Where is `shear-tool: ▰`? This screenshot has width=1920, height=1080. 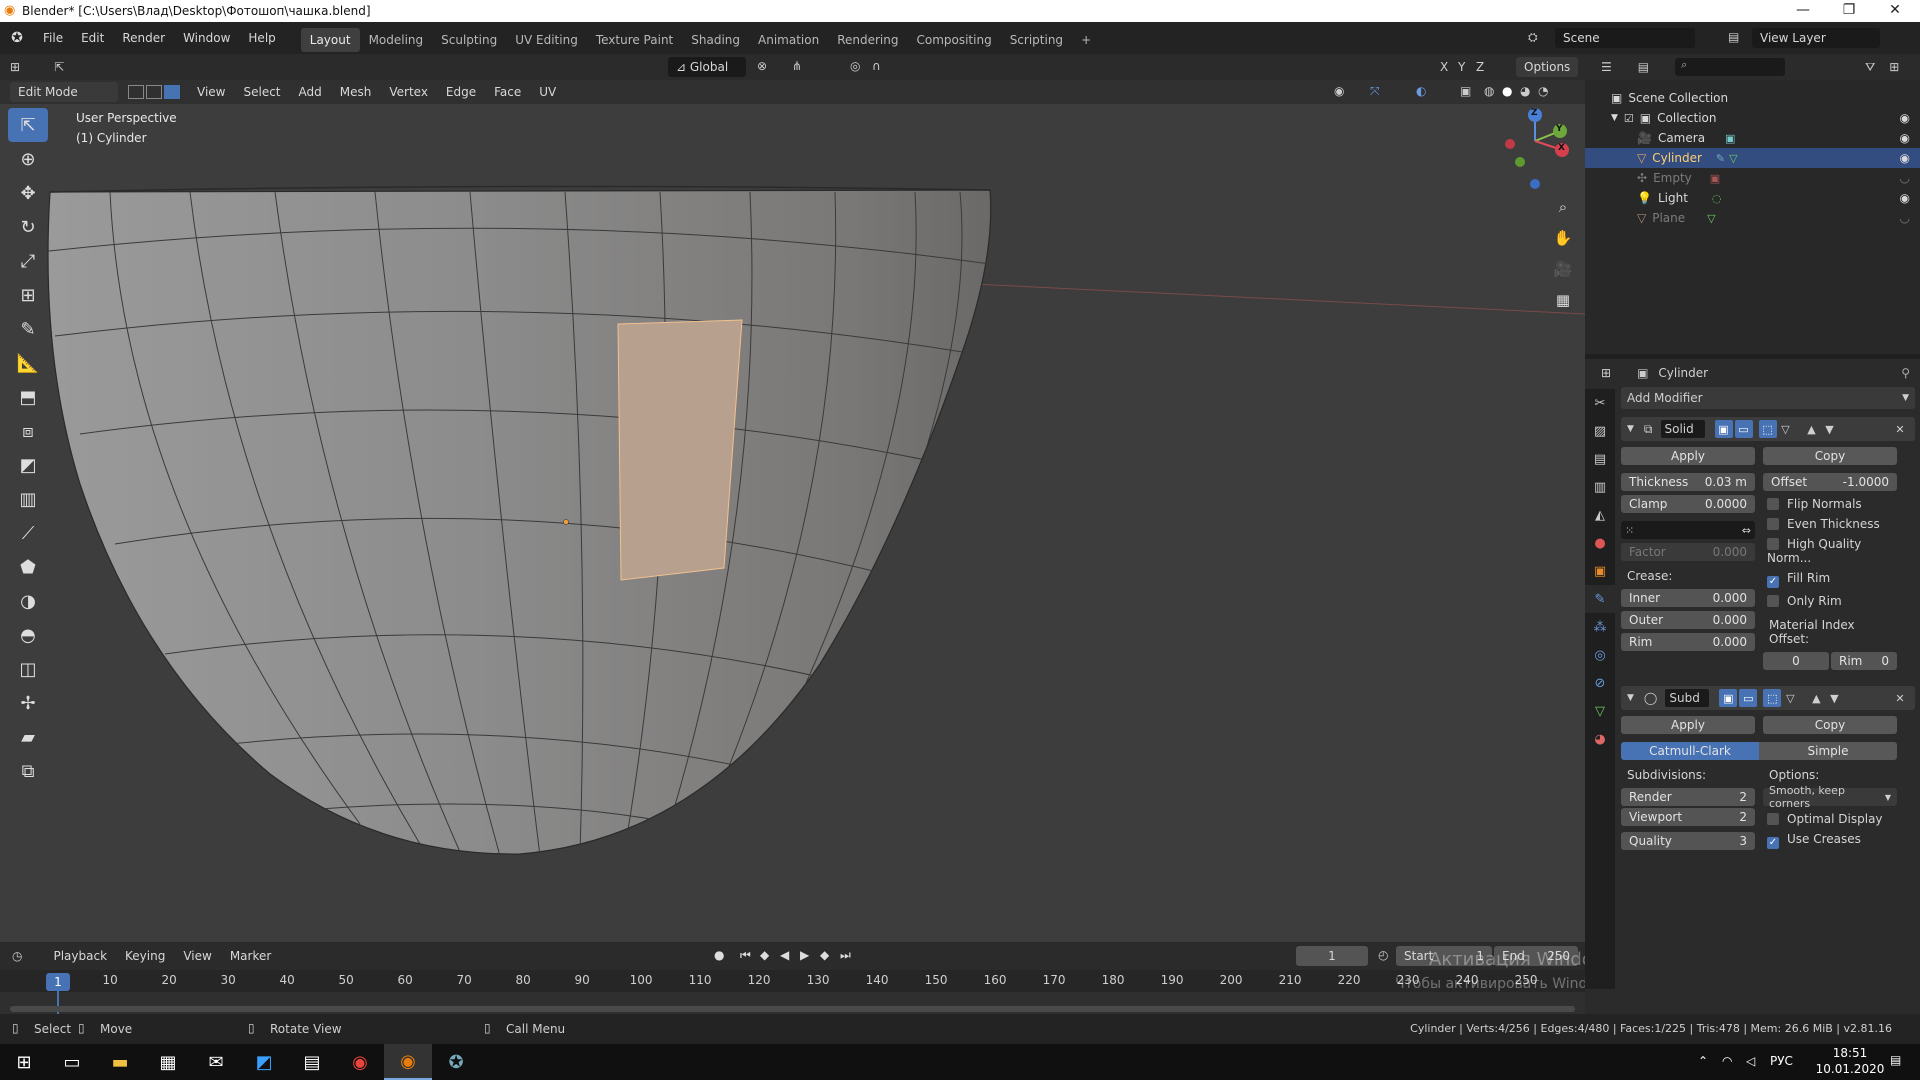 shear-tool: ▰ is located at coordinates (28, 737).